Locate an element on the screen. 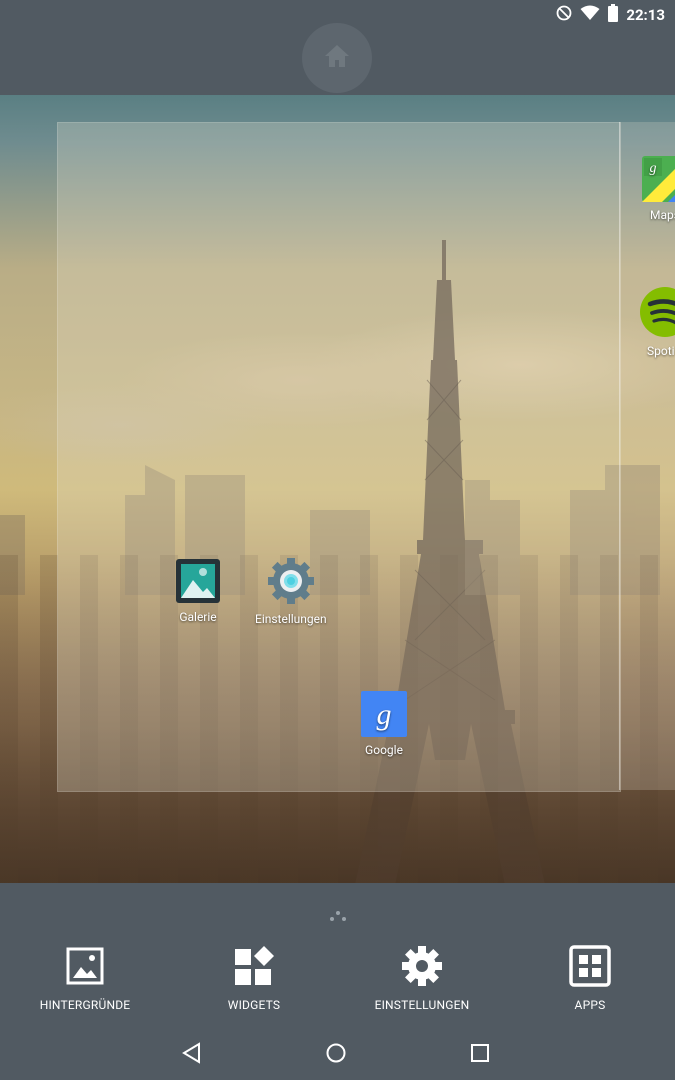  home-icon is located at coordinates (337, 58).